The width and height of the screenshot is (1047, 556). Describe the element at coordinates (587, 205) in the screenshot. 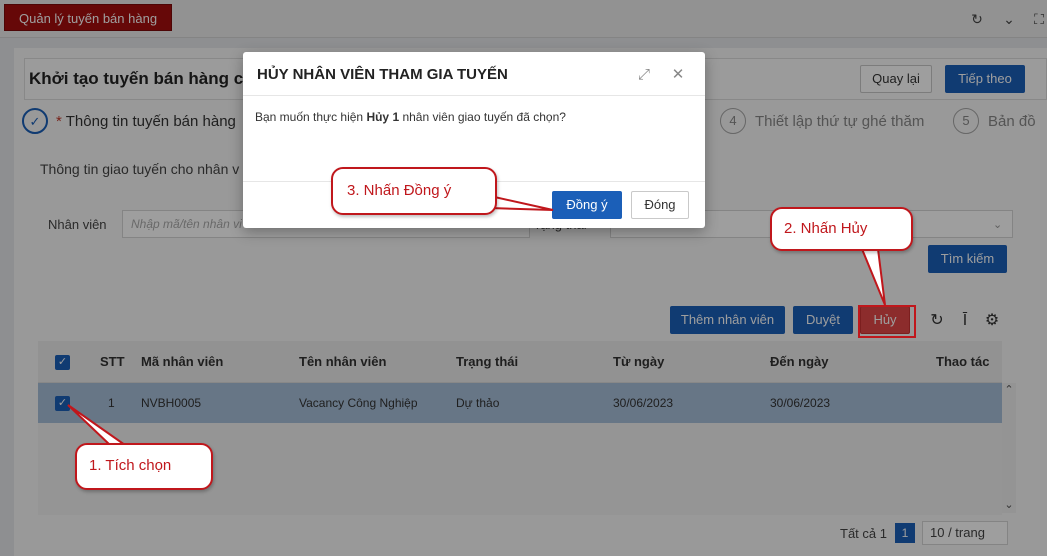

I see `confirm-button: Đồng ý` at that location.